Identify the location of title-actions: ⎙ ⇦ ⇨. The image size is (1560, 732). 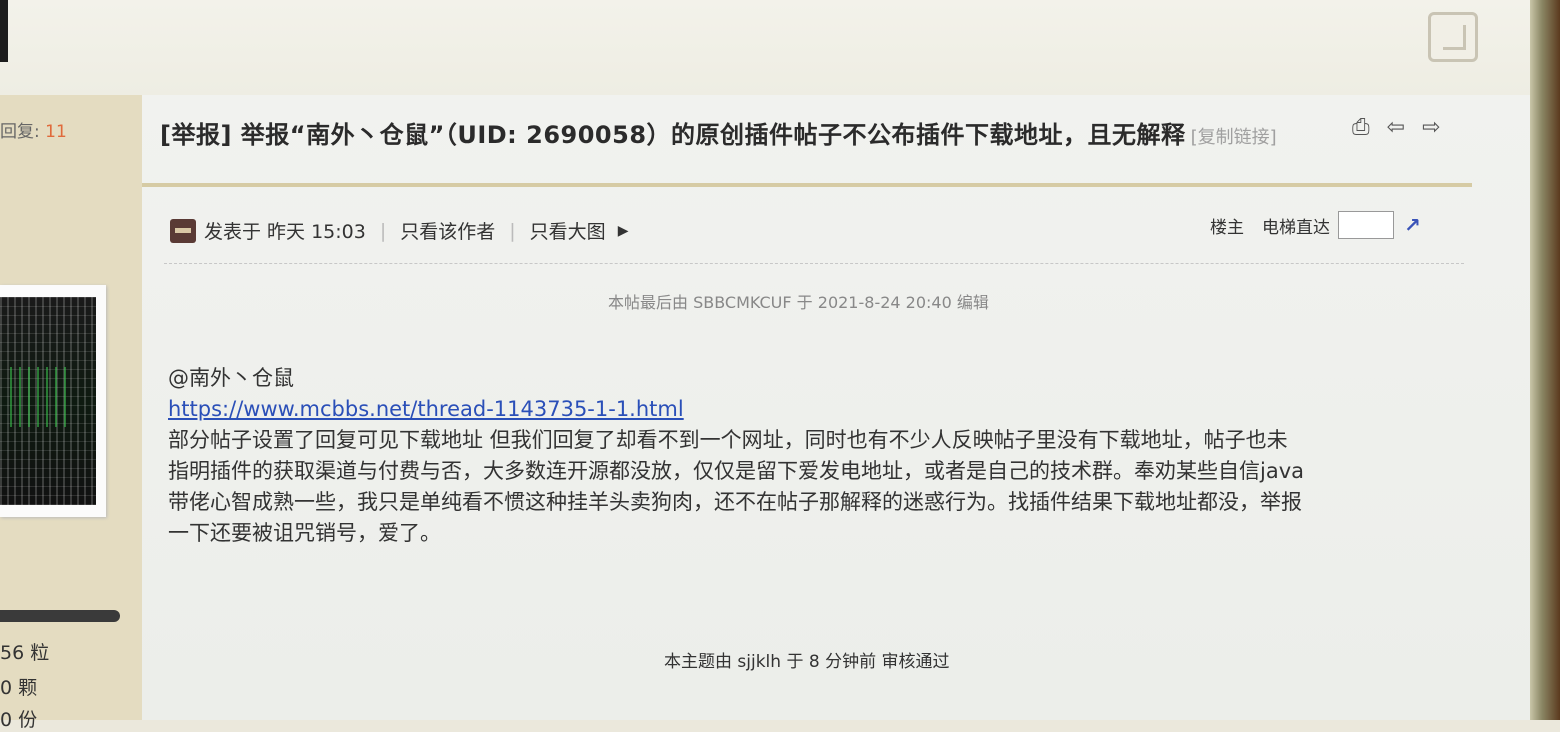
(1401, 127).